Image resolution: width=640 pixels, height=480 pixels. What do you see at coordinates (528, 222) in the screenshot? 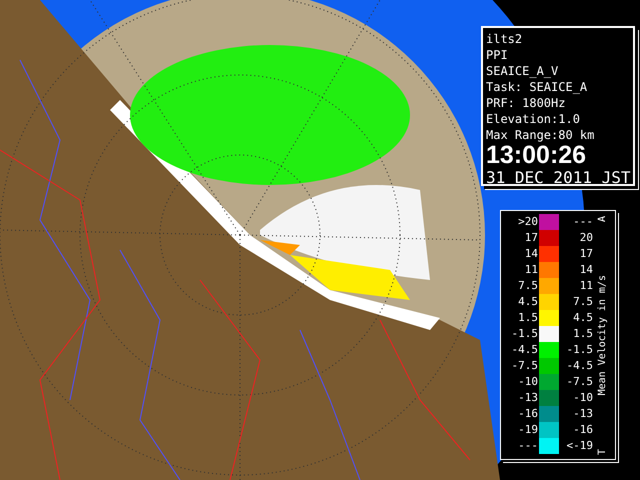
I see `legend-label: >20` at bounding box center [528, 222].